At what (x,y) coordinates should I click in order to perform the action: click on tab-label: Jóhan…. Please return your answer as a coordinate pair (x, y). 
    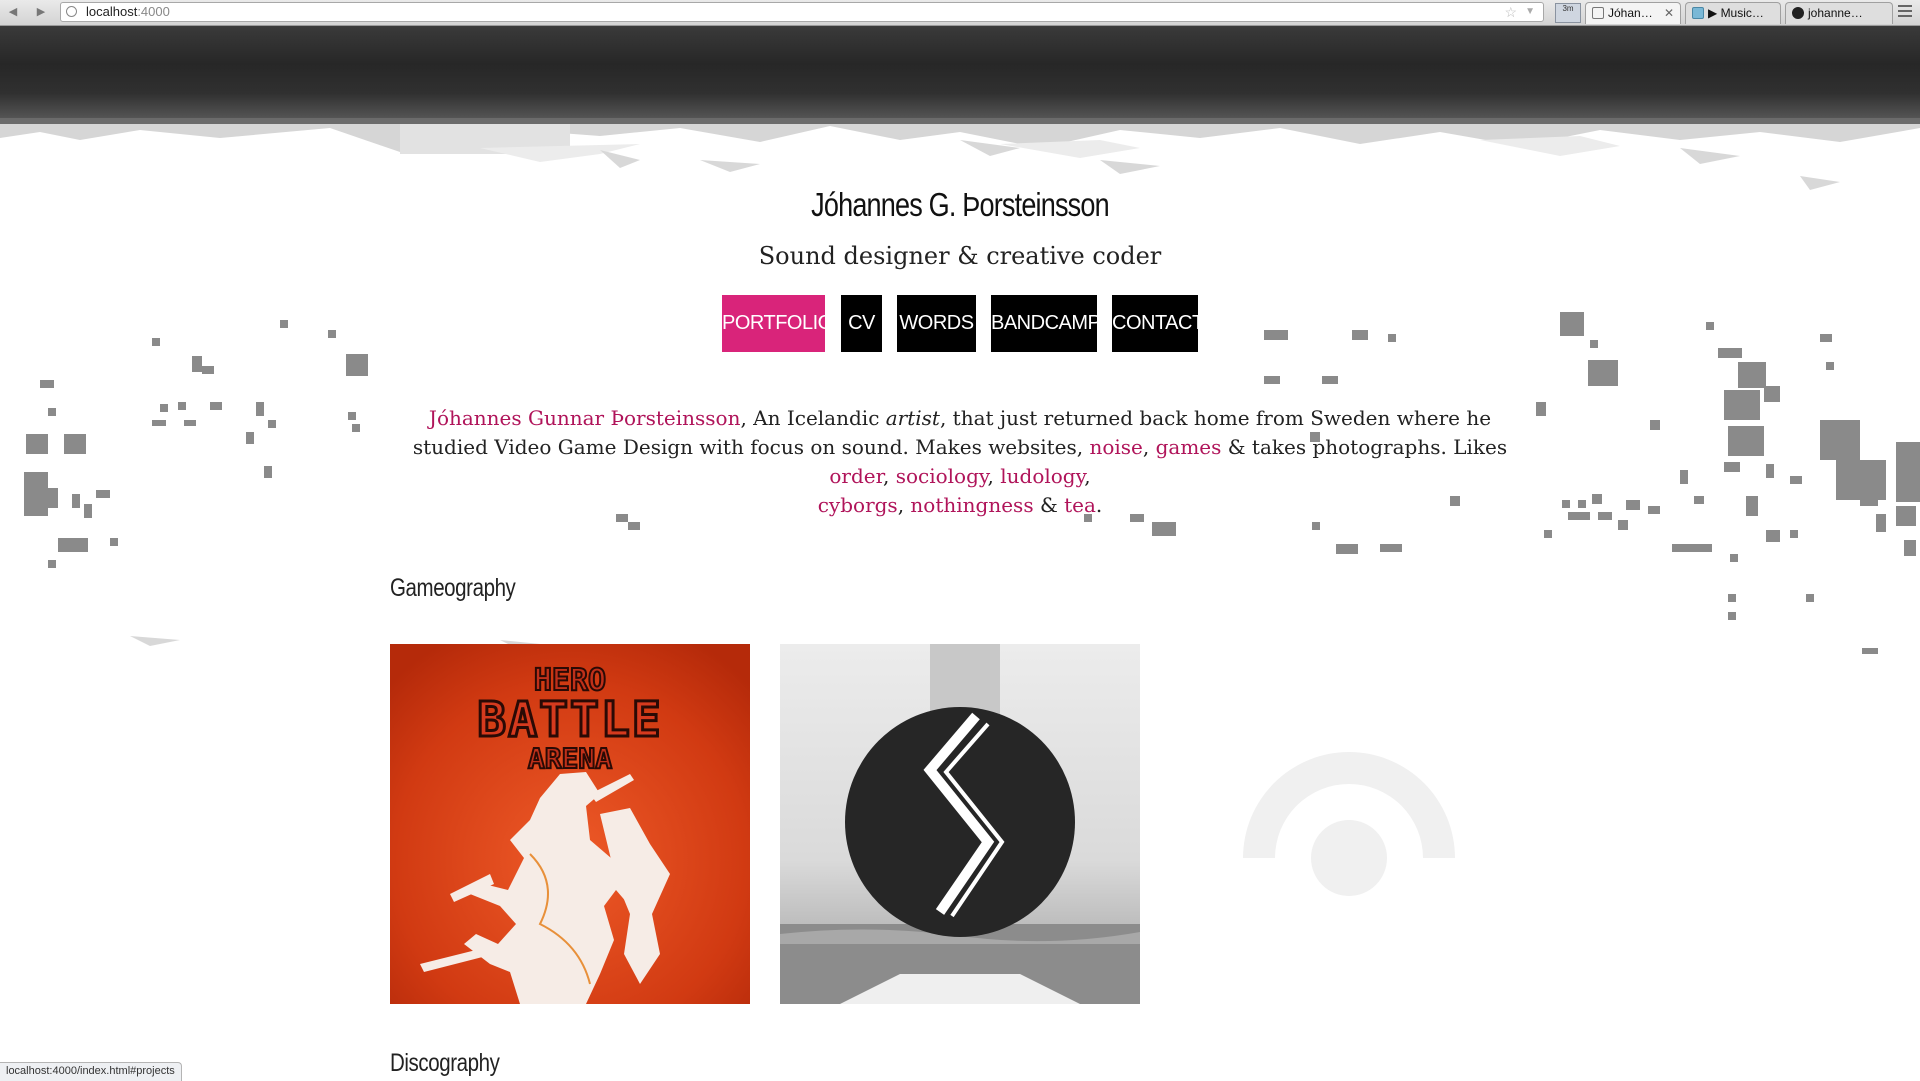
    Looking at the image, I should click on (1630, 13).